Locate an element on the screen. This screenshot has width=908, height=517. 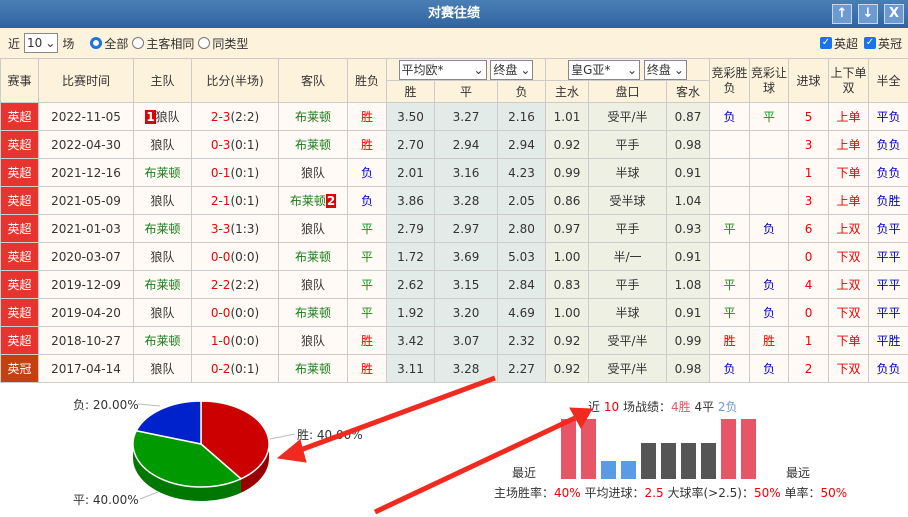
away-water: 0.98 is located at coordinates (688, 144).